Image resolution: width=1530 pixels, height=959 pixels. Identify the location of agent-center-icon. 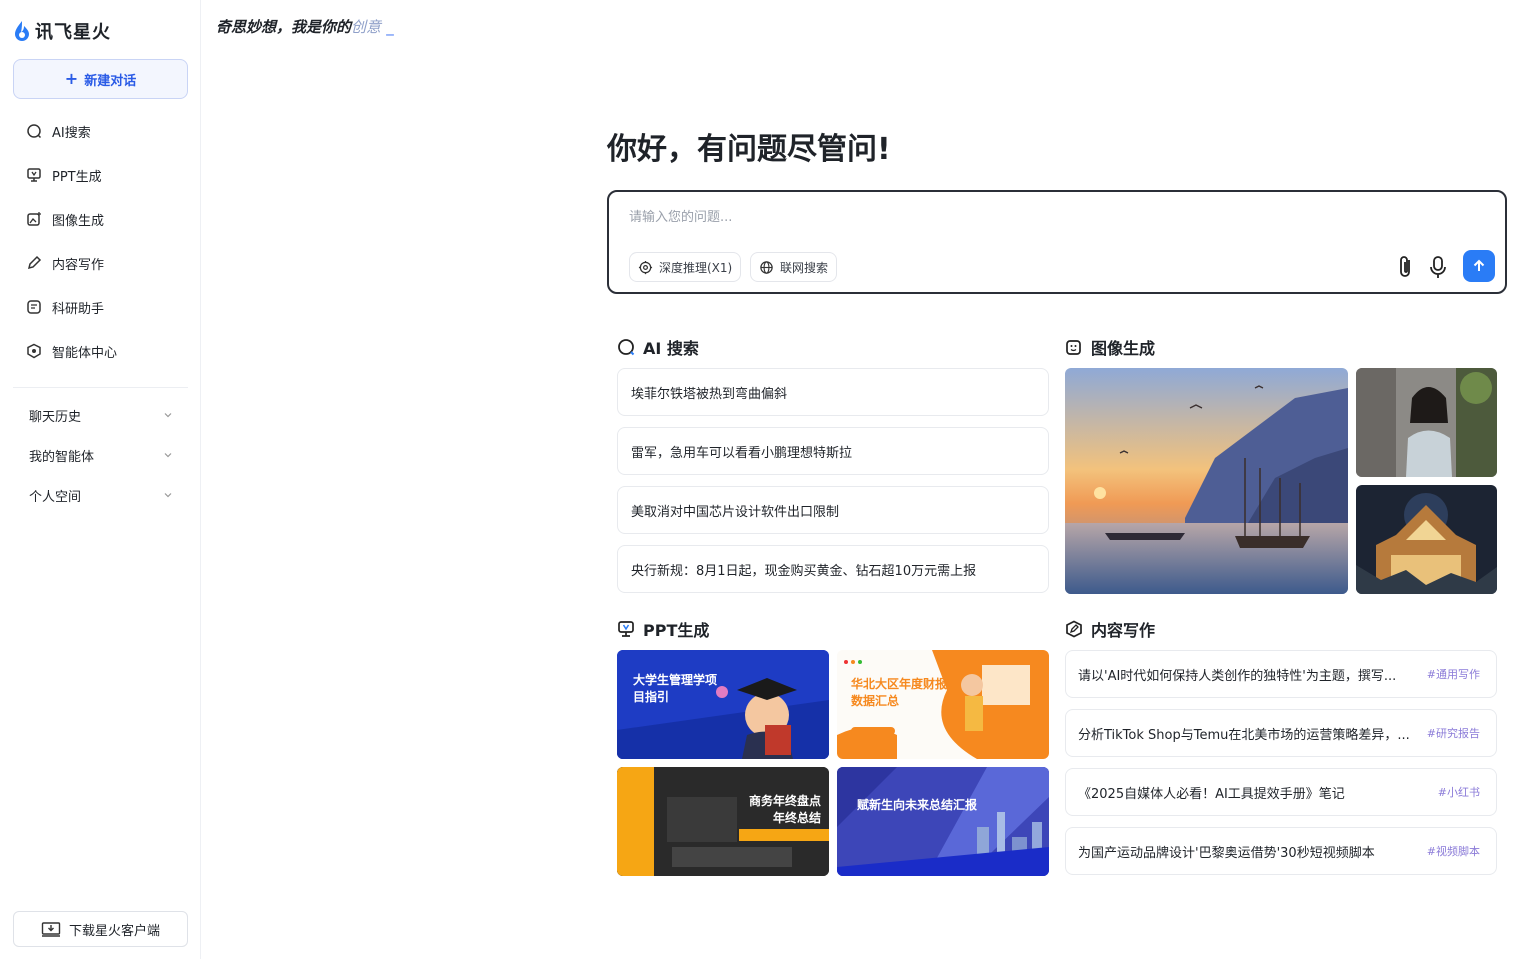
(34, 351).